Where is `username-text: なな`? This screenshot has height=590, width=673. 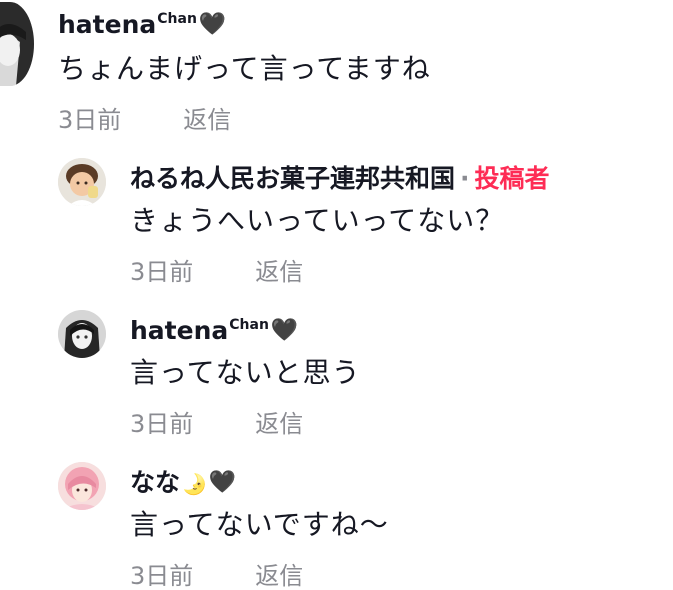 username-text: なな is located at coordinates (155, 482).